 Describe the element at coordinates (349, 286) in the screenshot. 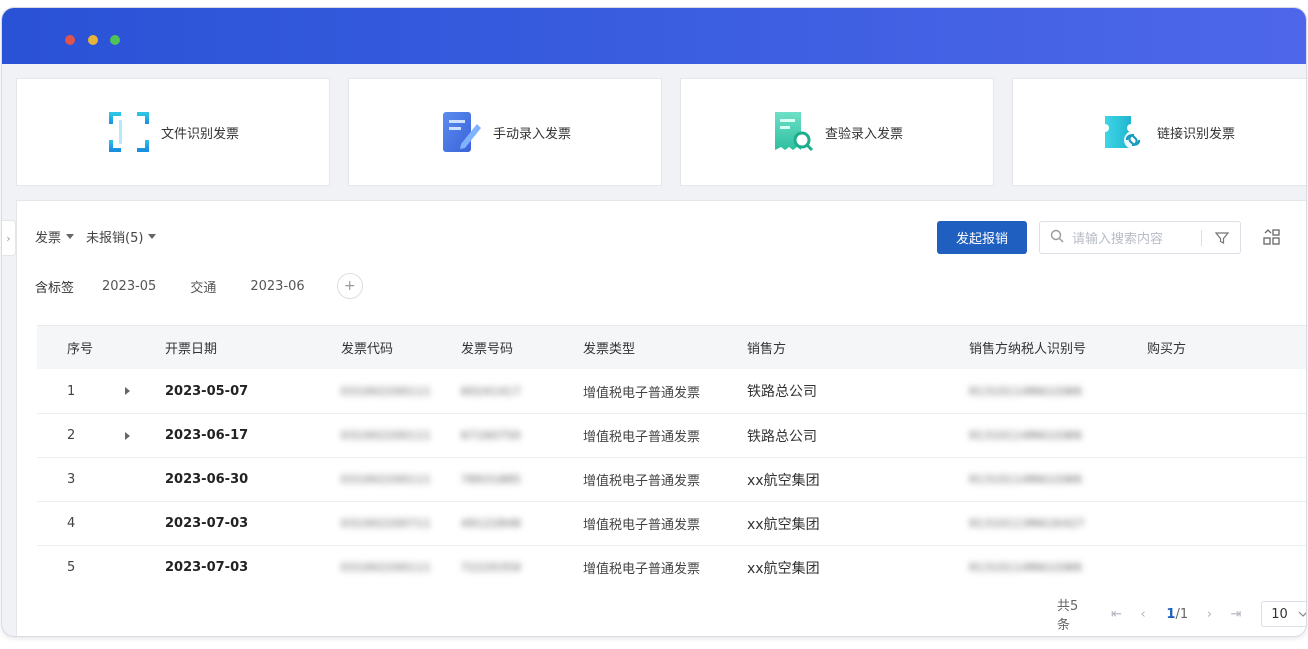

I see `add-tag-button: +` at that location.